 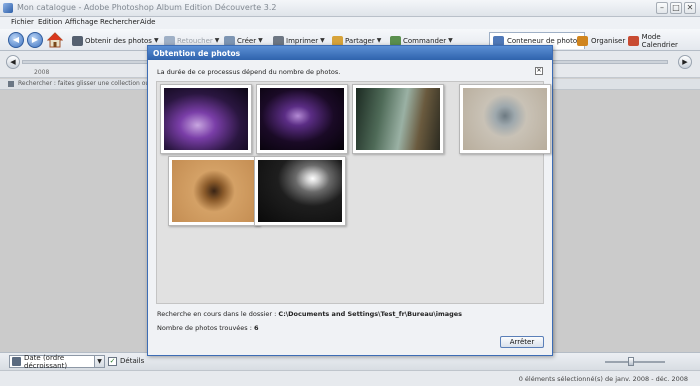 I want to click on sort-icon, so click(x=16, y=361).